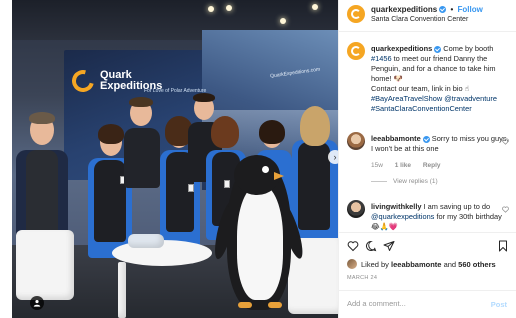  What do you see at coordinates (396, 206) in the screenshot?
I see `comment-username: livingwithkelly` at bounding box center [396, 206].